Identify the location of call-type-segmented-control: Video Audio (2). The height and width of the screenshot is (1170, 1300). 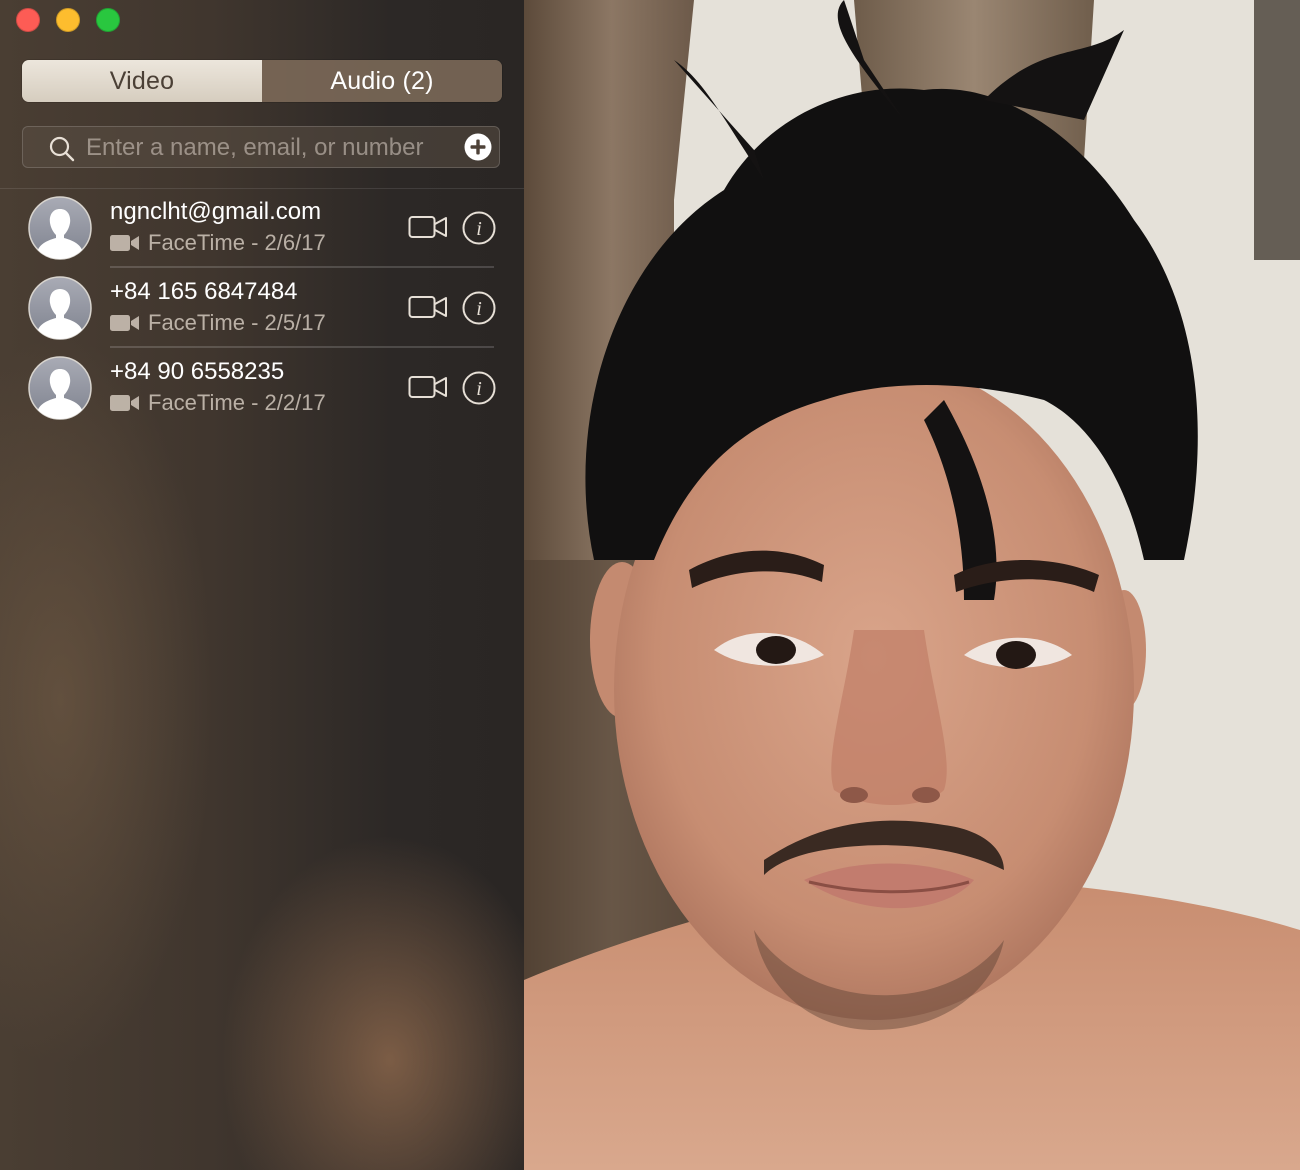
(262, 81).